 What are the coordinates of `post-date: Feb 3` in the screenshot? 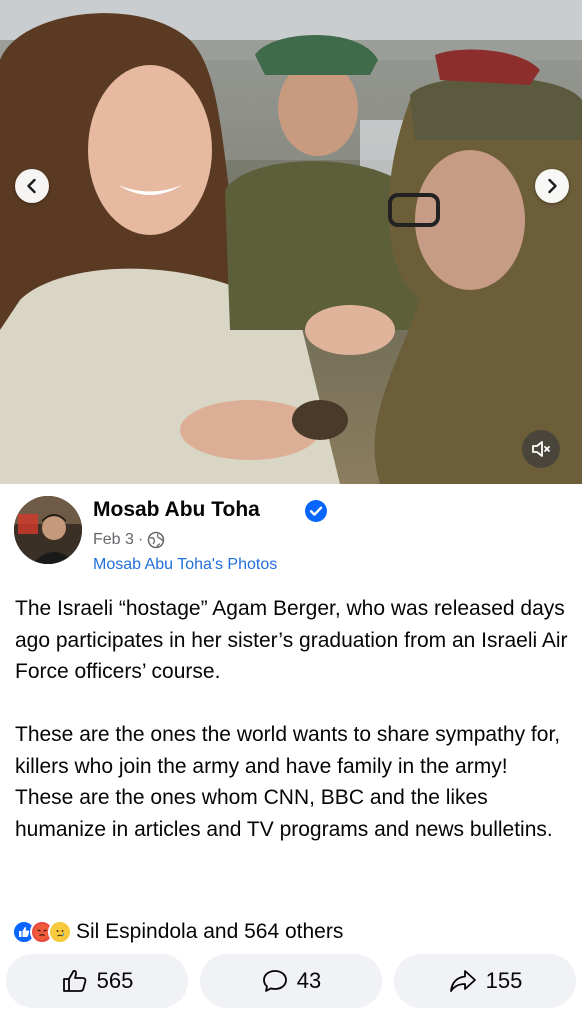 It's located at (113, 540).